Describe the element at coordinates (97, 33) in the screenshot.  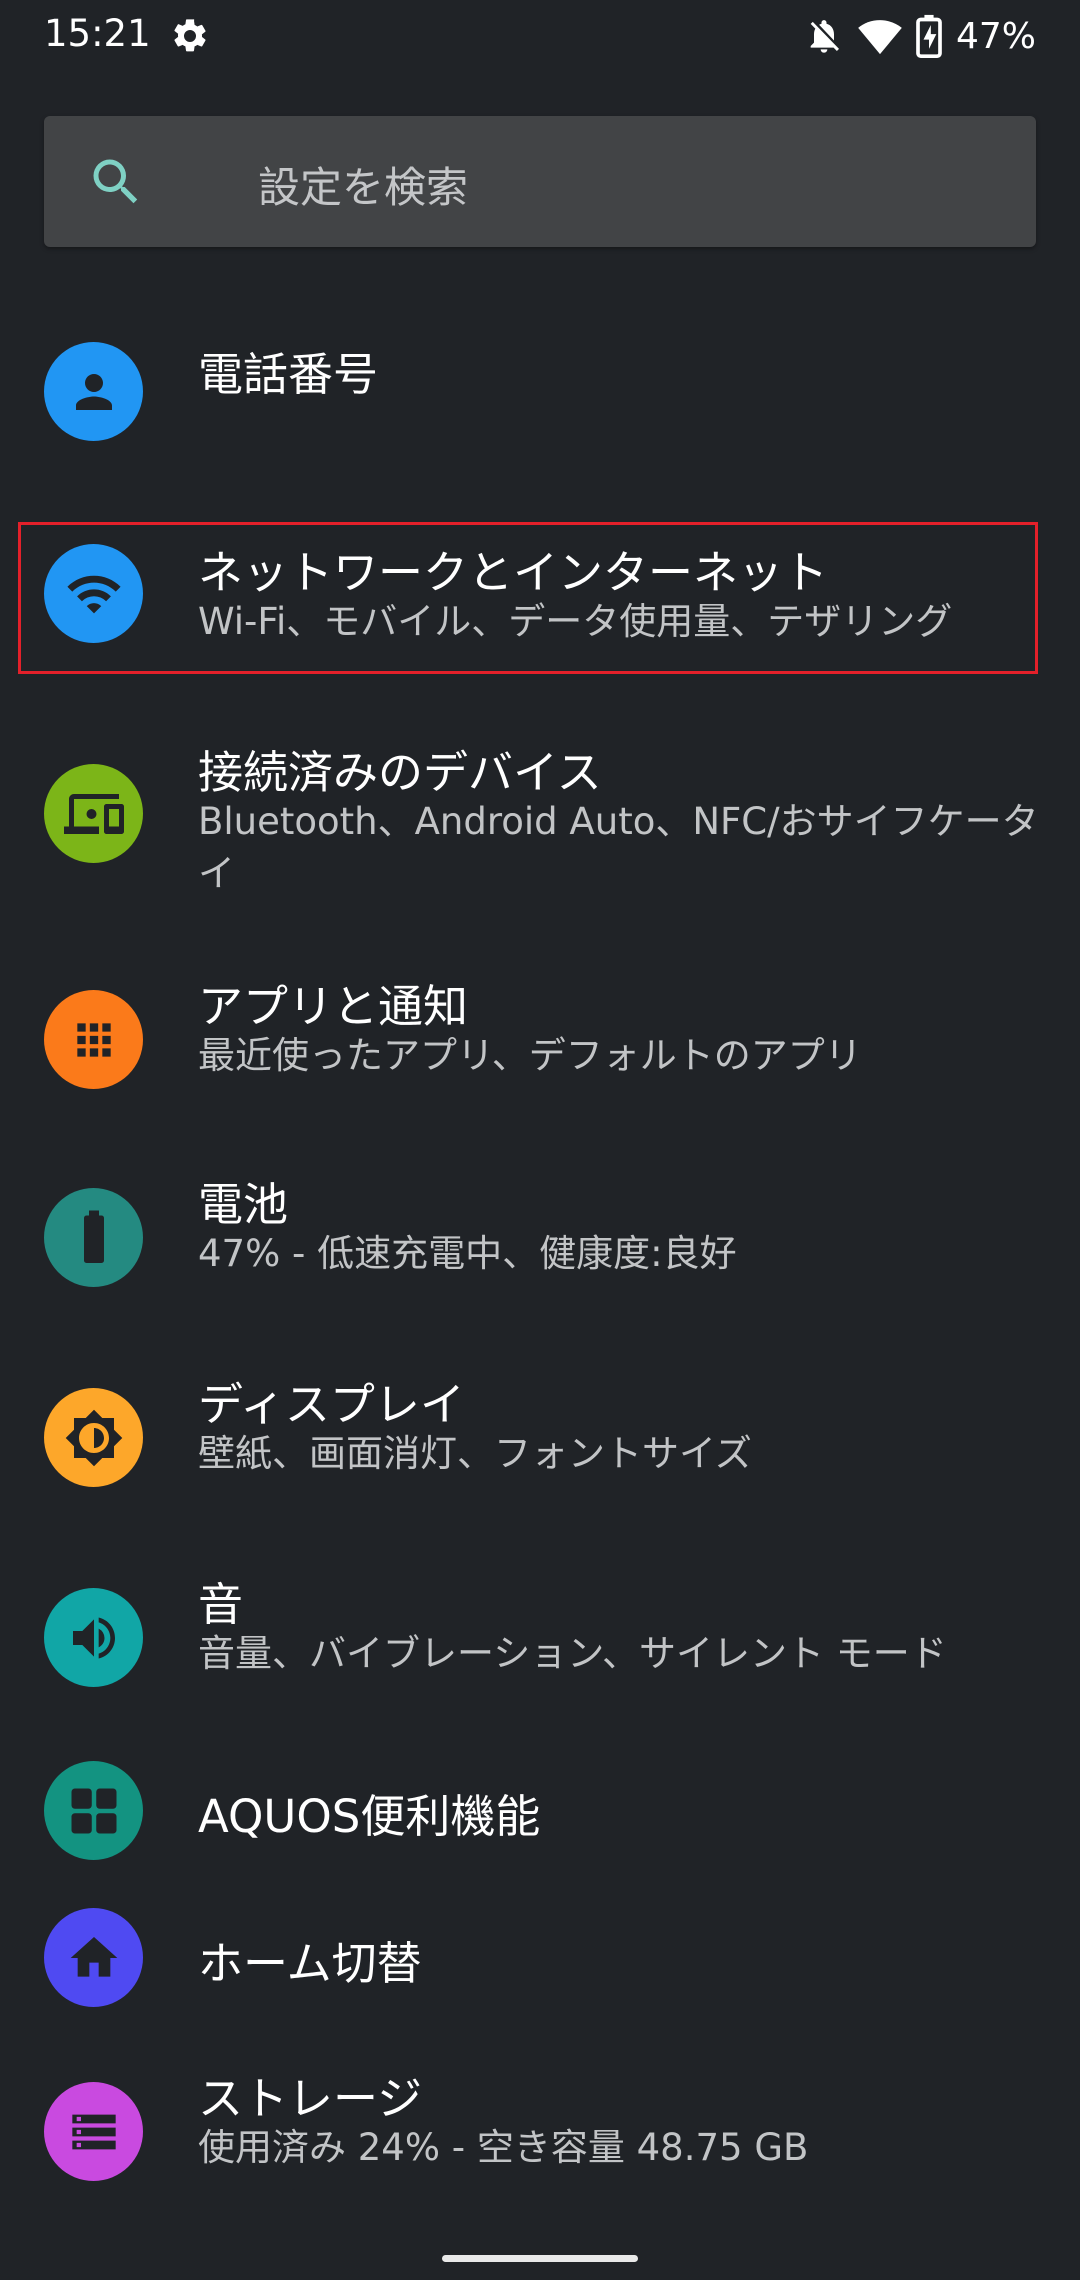
I see `status-time: 15:21` at that location.